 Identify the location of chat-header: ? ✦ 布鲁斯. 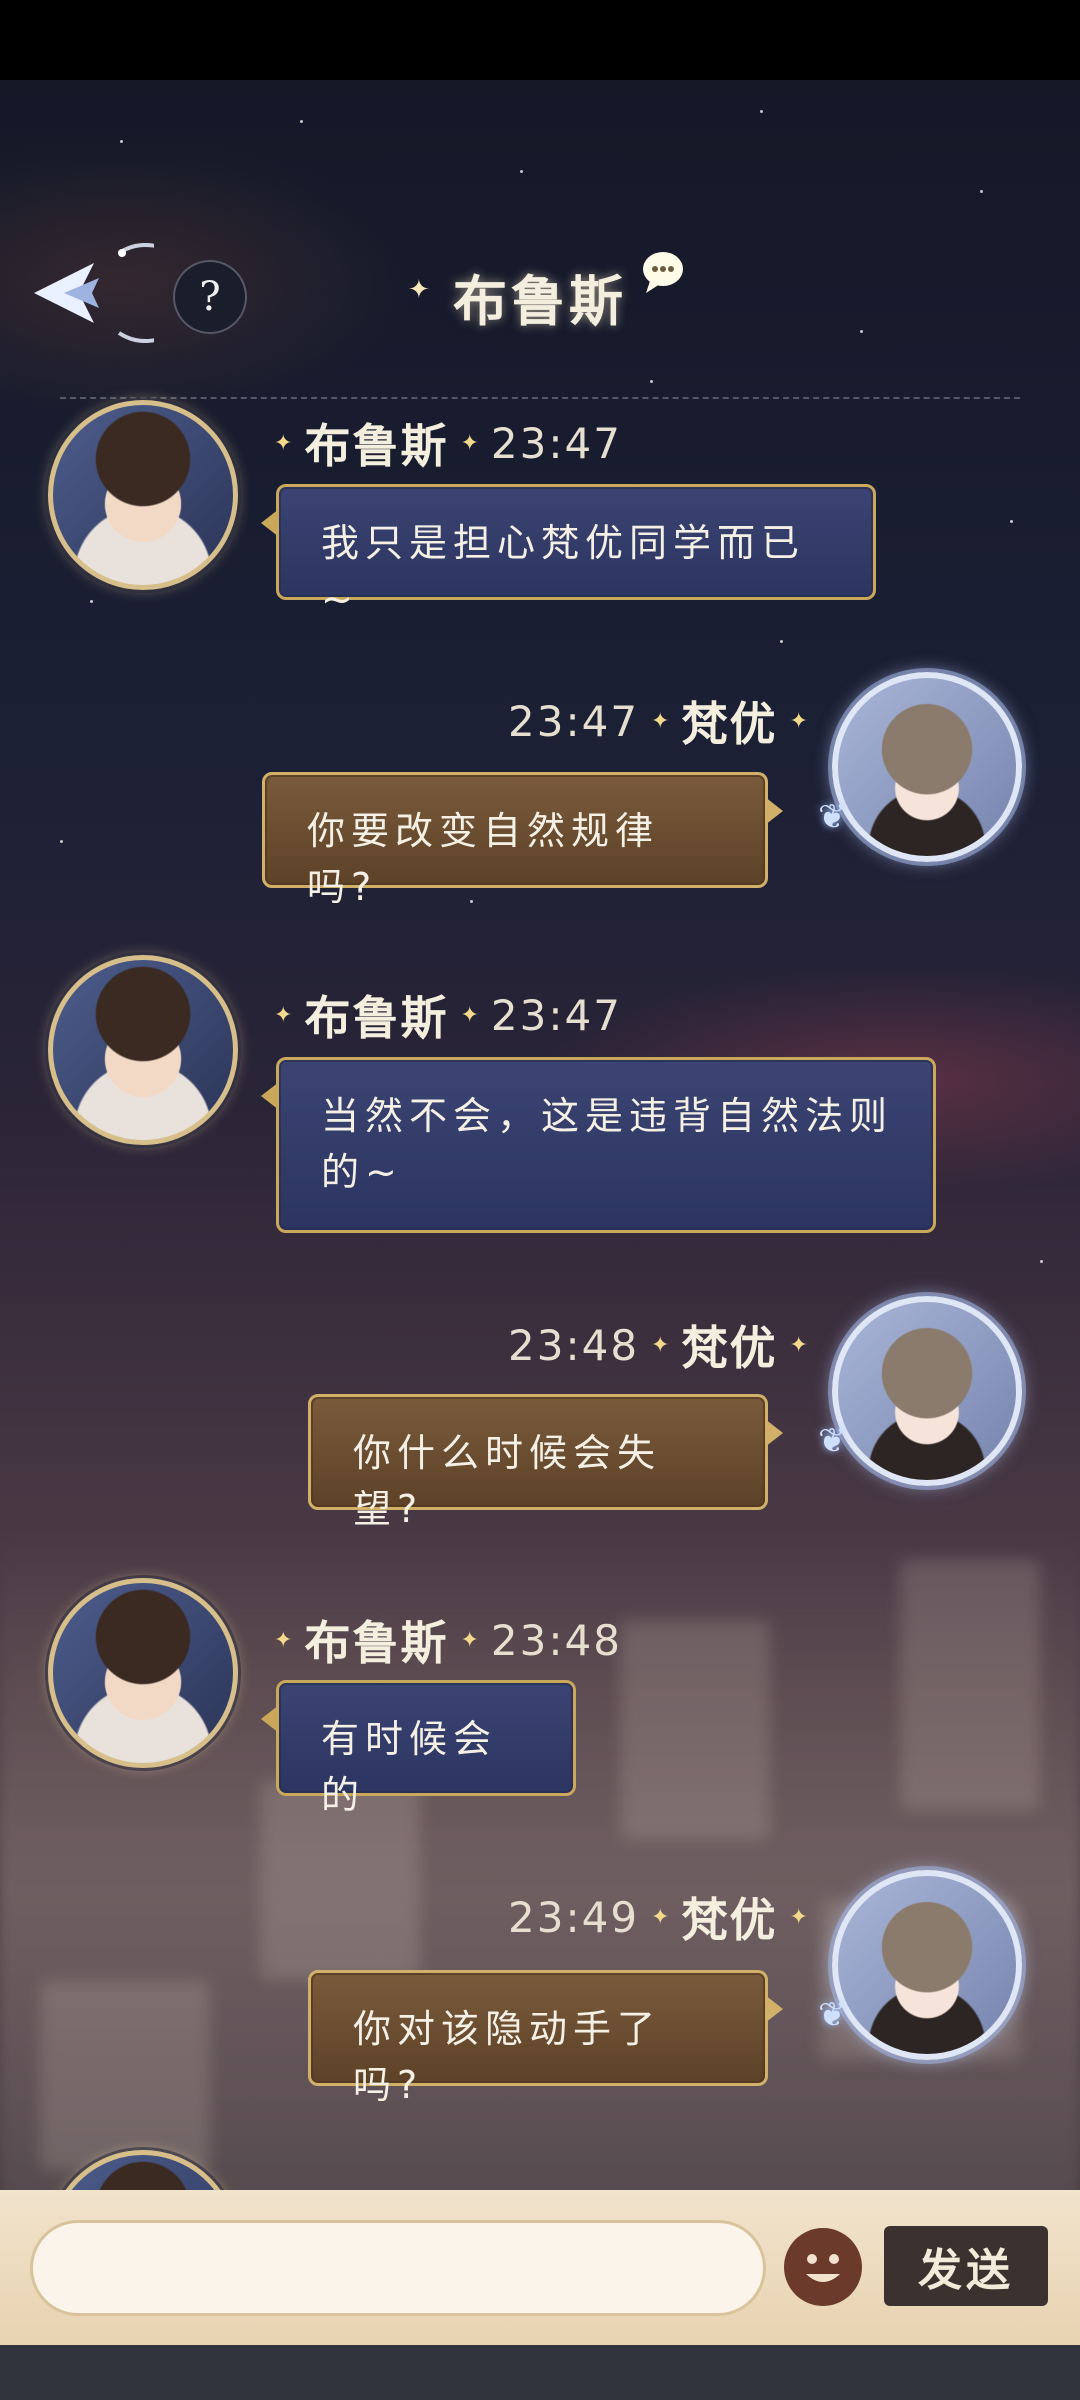
(540, 290).